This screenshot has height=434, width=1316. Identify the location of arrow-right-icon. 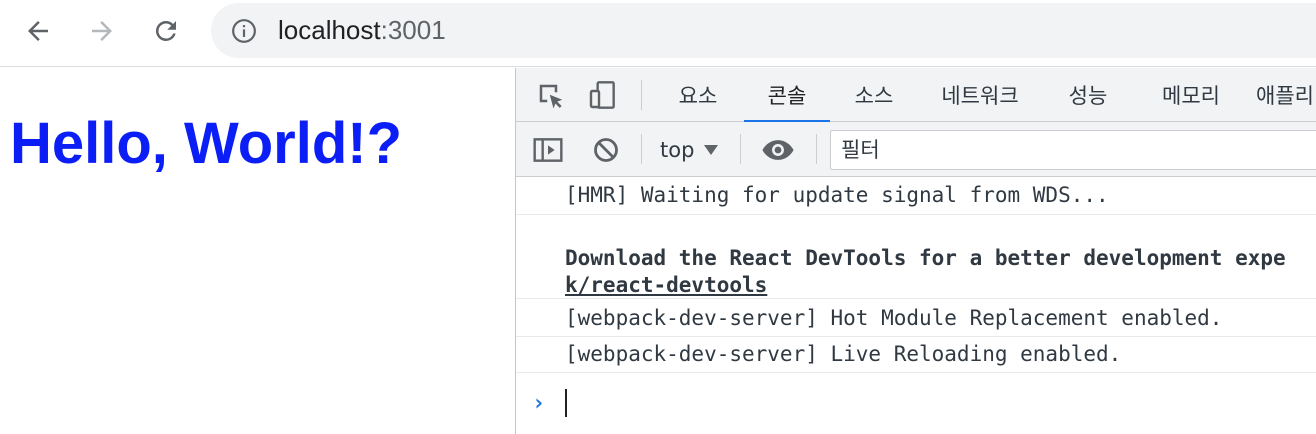
(102, 31).